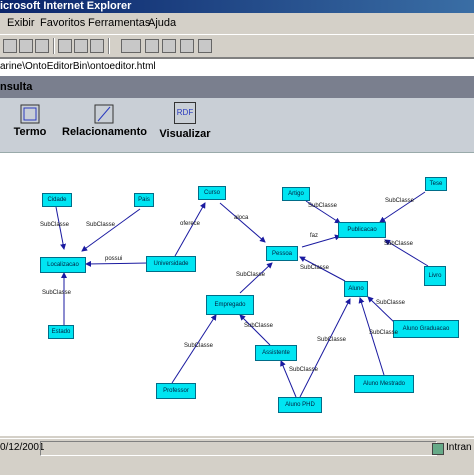  I want to click on menu-exibir: Exibir, so click(21, 23).